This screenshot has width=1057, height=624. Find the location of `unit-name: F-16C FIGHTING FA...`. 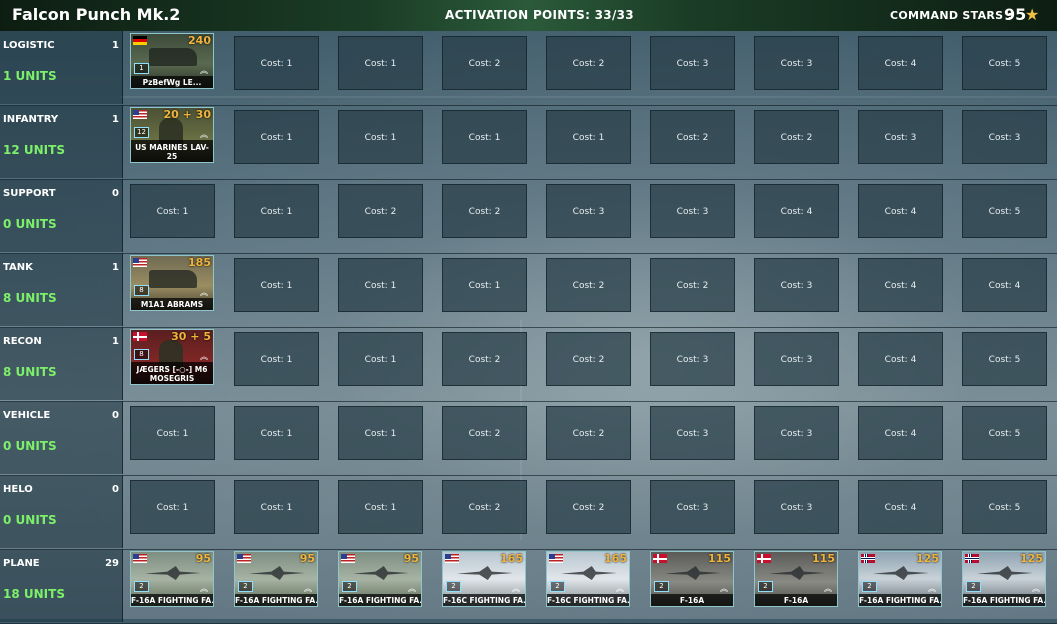

unit-name: F-16C FIGHTING FA... is located at coordinates (588, 600).